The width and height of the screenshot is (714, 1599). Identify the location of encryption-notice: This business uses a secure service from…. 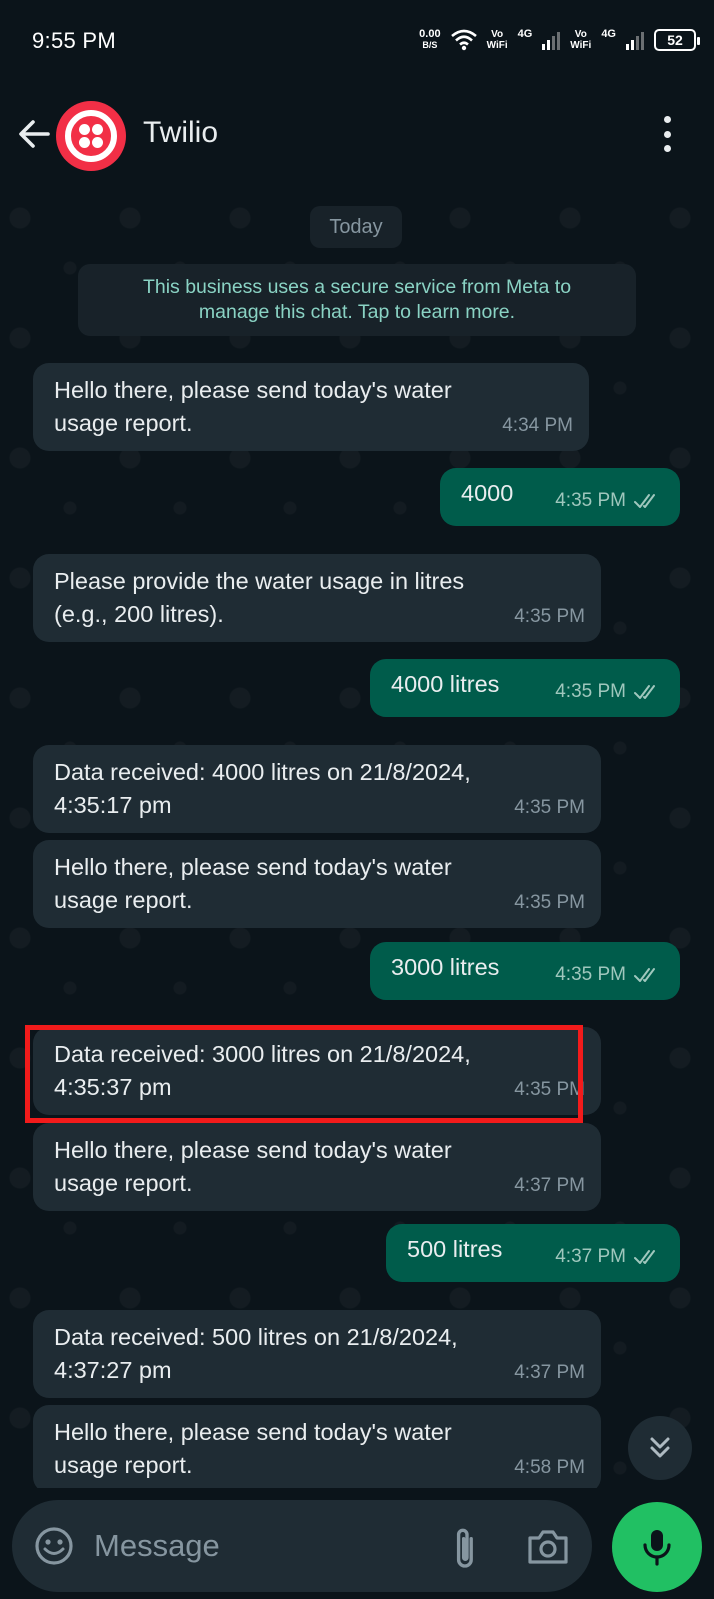
(357, 300).